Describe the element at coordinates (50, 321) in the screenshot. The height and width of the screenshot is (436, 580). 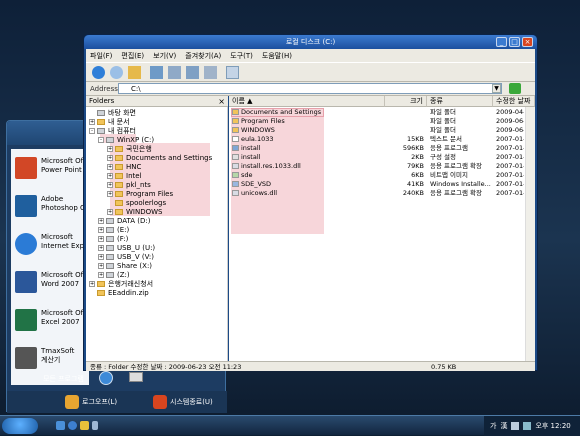
I see `start-item-excel: Microsoft Of Excel 2007` at that location.